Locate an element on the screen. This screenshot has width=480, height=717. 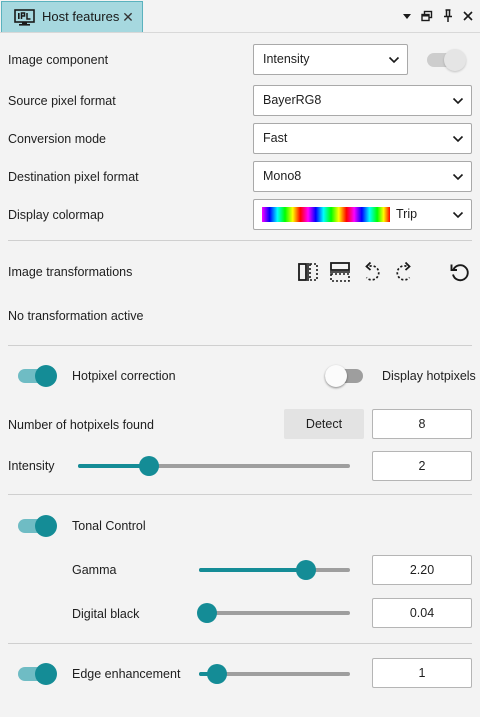
reset-icon is located at coordinates (460, 272).